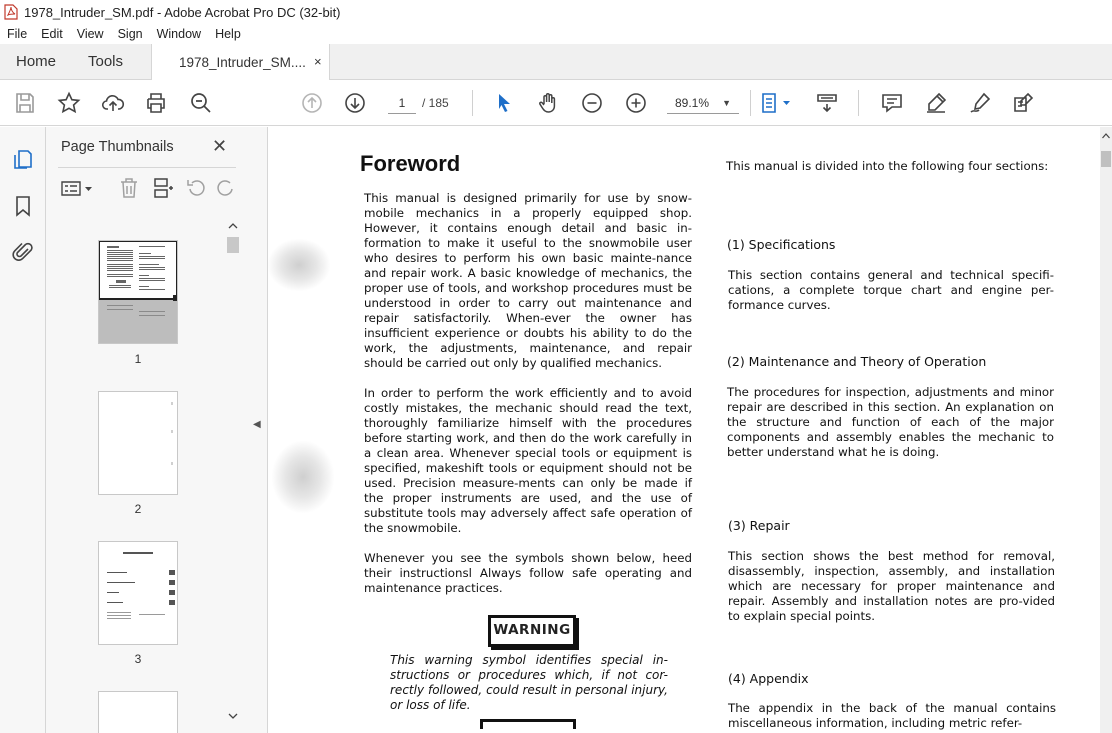 This screenshot has width=1112, height=733. Describe the element at coordinates (556, 62) in the screenshot. I see `tab-bar: Home Tools 1978_Intruder_SM.... ×` at that location.